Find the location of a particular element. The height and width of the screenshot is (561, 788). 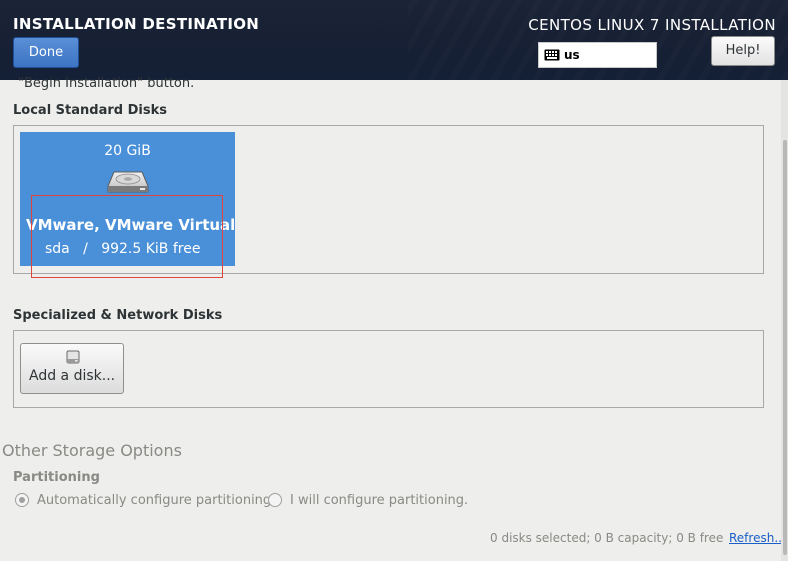

spoke-title: INSTALLATION DESTINATION is located at coordinates (136, 24).